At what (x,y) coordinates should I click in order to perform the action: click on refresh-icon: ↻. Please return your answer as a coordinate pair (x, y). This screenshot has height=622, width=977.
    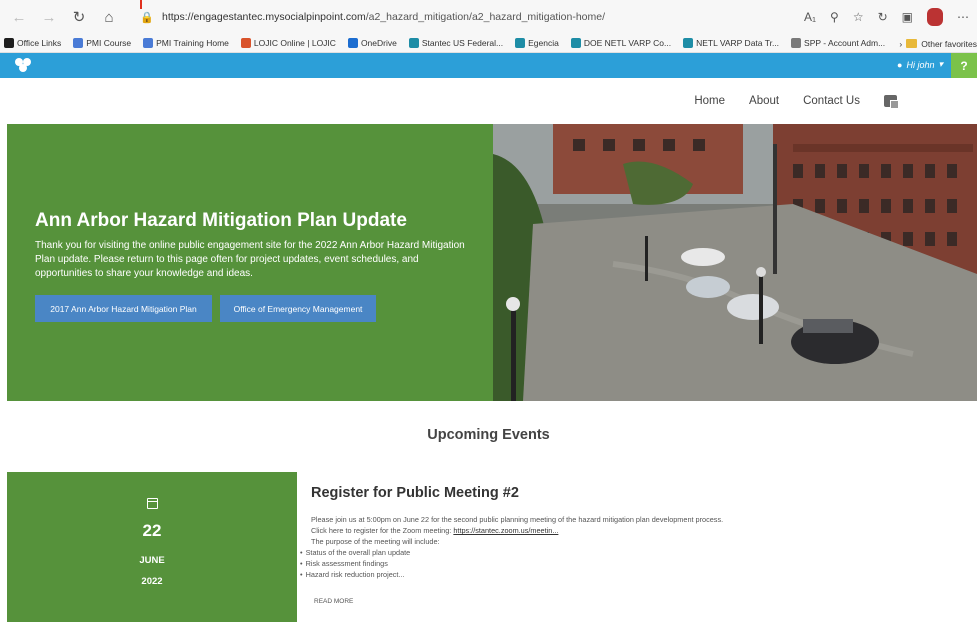
    Looking at the image, I should click on (79, 17).